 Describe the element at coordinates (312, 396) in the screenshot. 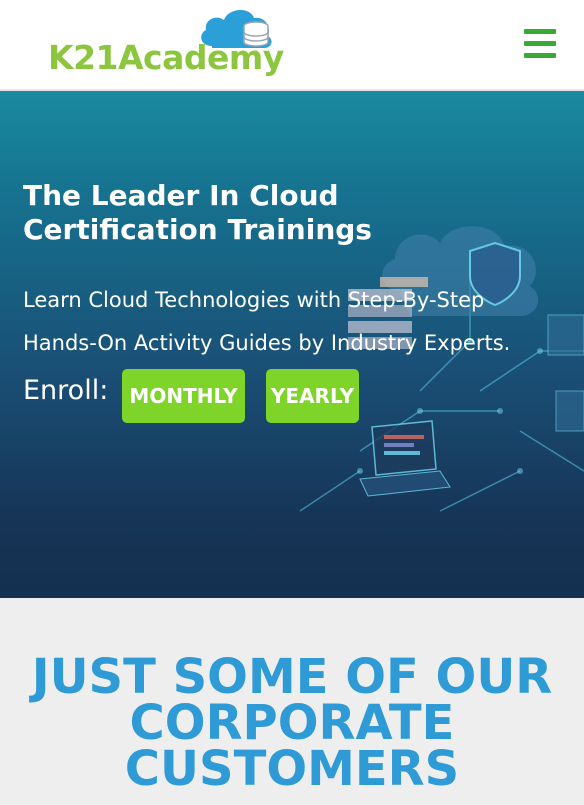

I see `yearly-button: YEARLY` at that location.